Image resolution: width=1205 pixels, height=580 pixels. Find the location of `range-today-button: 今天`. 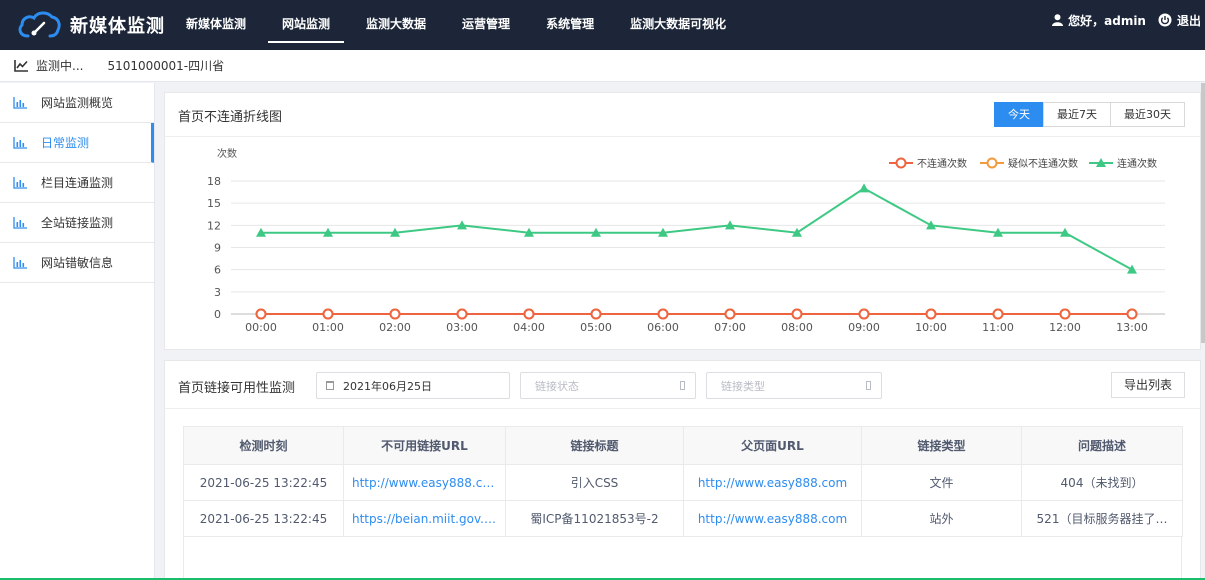

range-today-button: 今天 is located at coordinates (1019, 114).